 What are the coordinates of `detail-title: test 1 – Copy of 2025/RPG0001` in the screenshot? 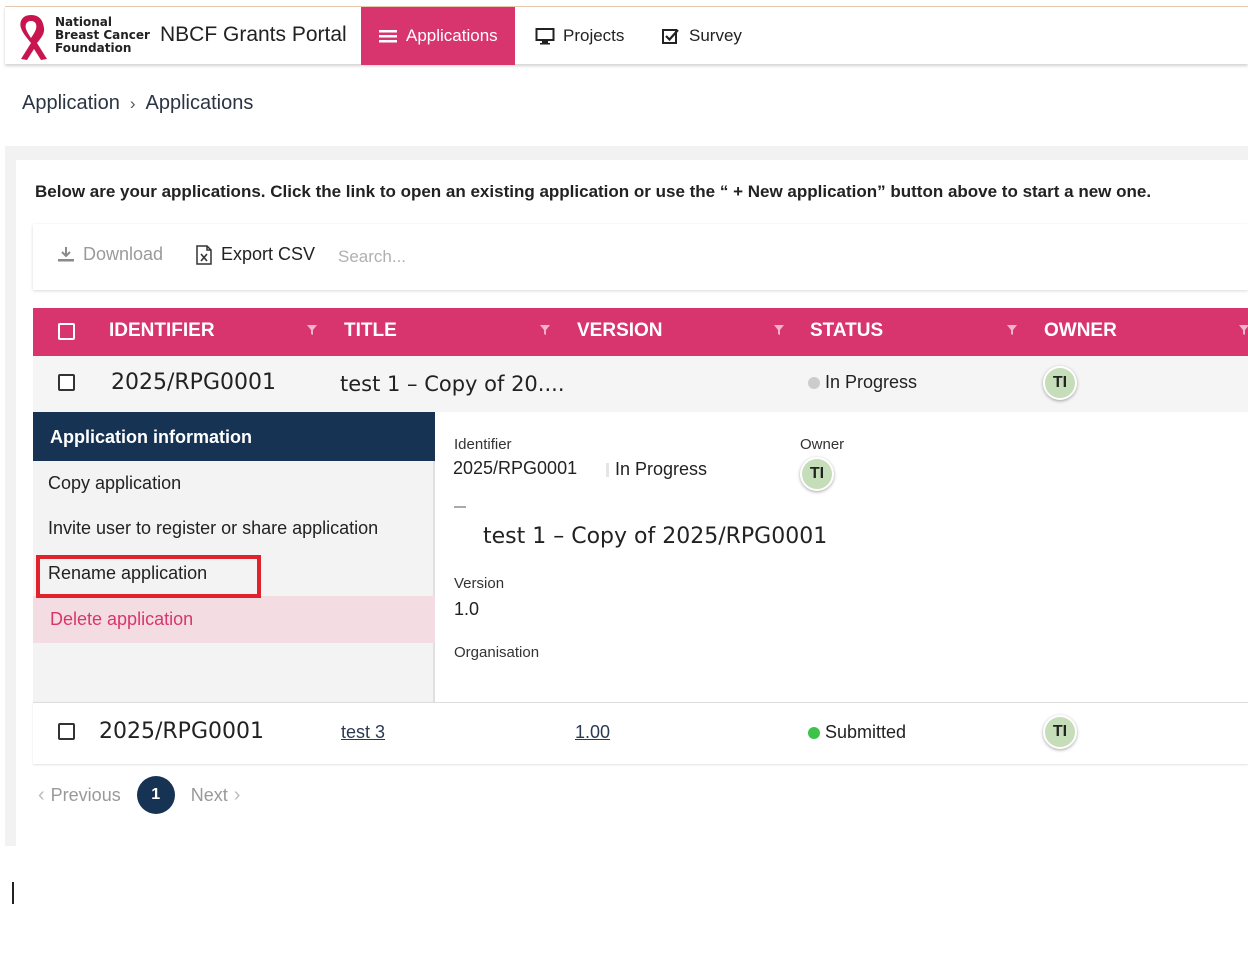 It's located at (655, 536).